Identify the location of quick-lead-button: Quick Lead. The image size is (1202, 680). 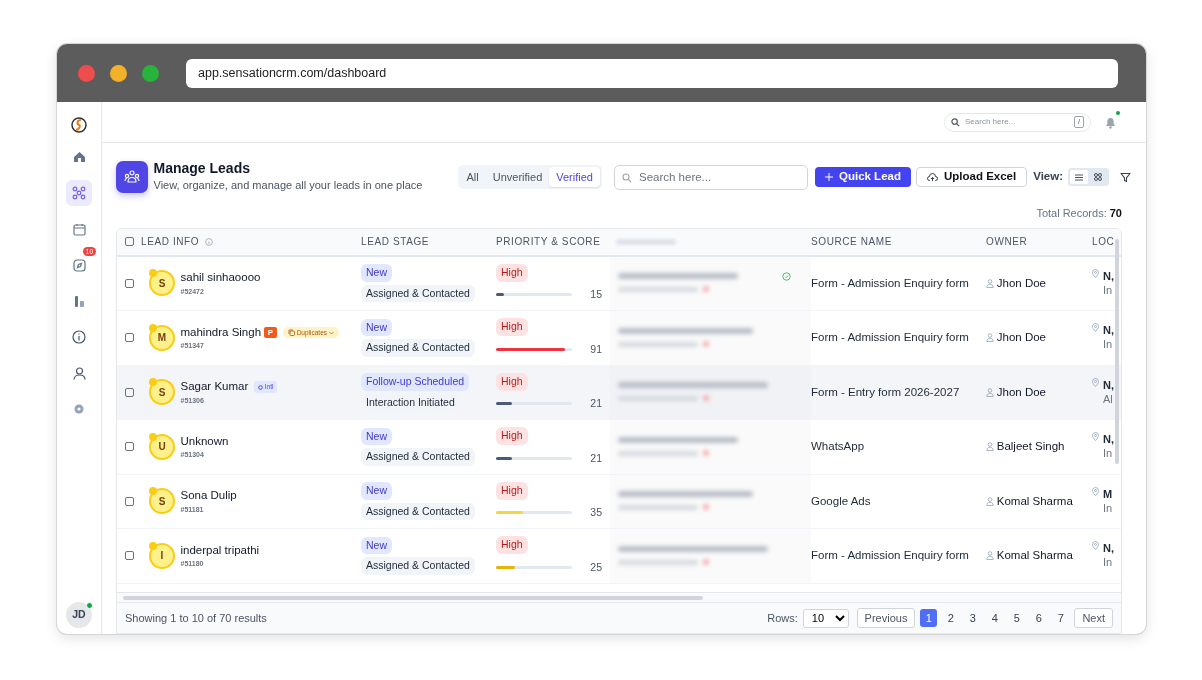
(862, 177).